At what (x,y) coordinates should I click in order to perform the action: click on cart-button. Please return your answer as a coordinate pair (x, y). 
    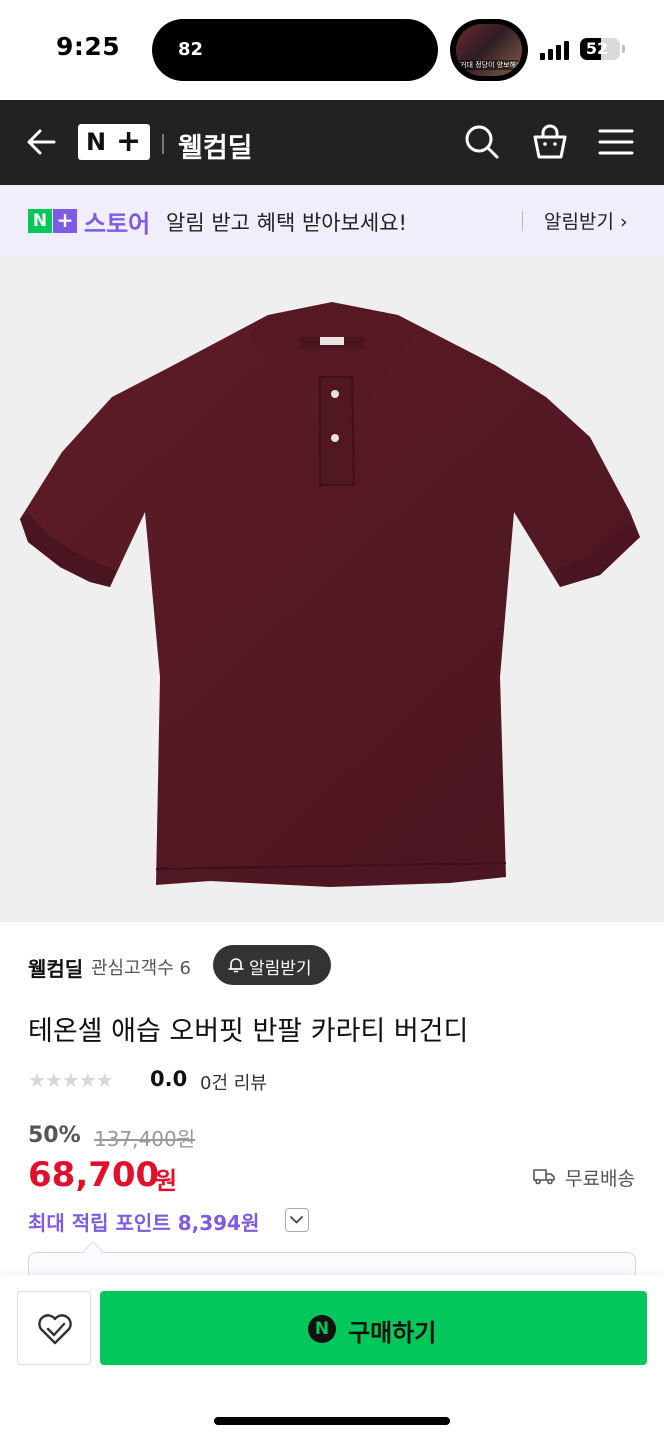
    Looking at the image, I should click on (550, 142).